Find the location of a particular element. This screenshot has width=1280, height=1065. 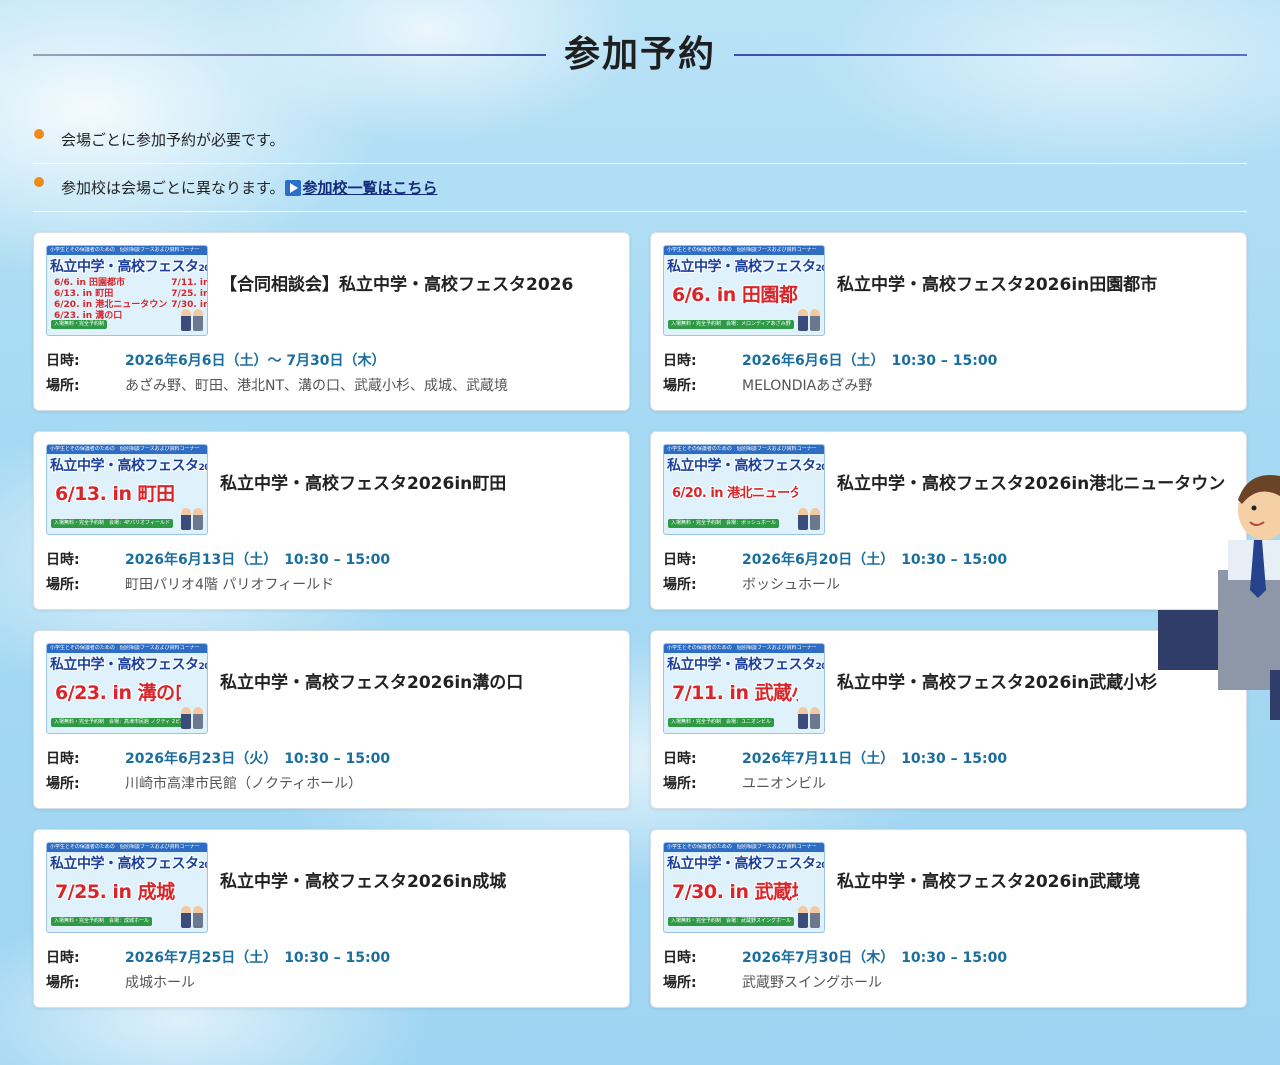

thumbnail-footer: 入場無料・完全予約制 会場：4Fパリオフィールド is located at coordinates (112, 523).